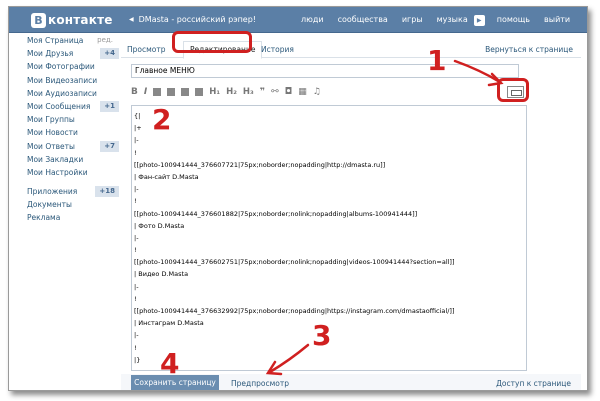 The height and width of the screenshot is (401, 600). Describe the element at coordinates (162, 119) in the screenshot. I see `annotation-number-2: 2` at that location.